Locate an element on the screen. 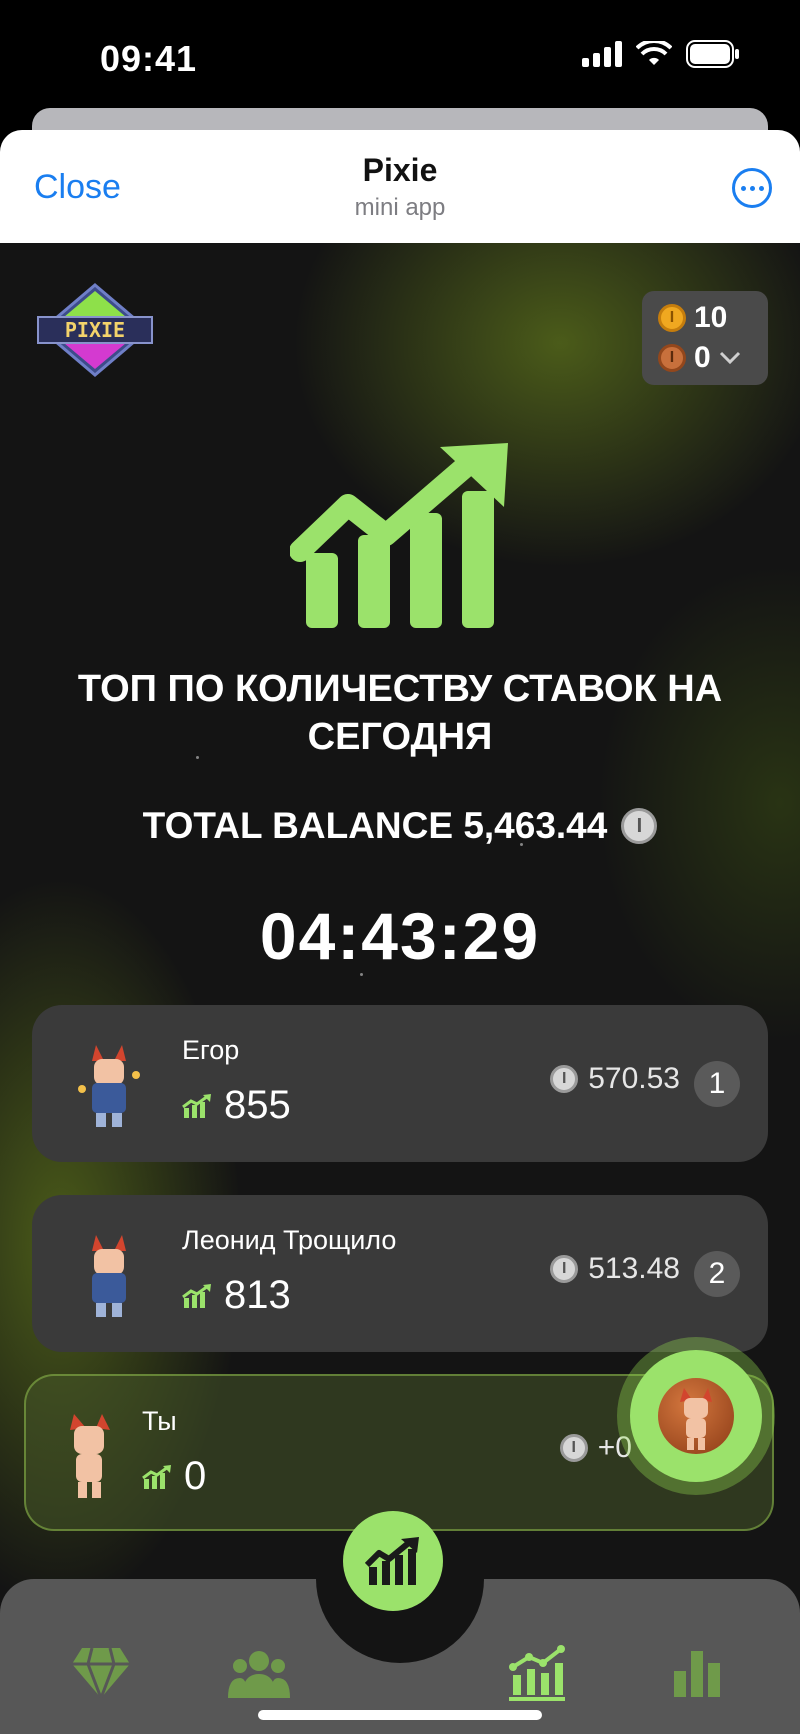 The width and height of the screenshot is (800, 1734). leaderboard-row: Егор 855 I 570.53 1 is located at coordinates (400, 1083).